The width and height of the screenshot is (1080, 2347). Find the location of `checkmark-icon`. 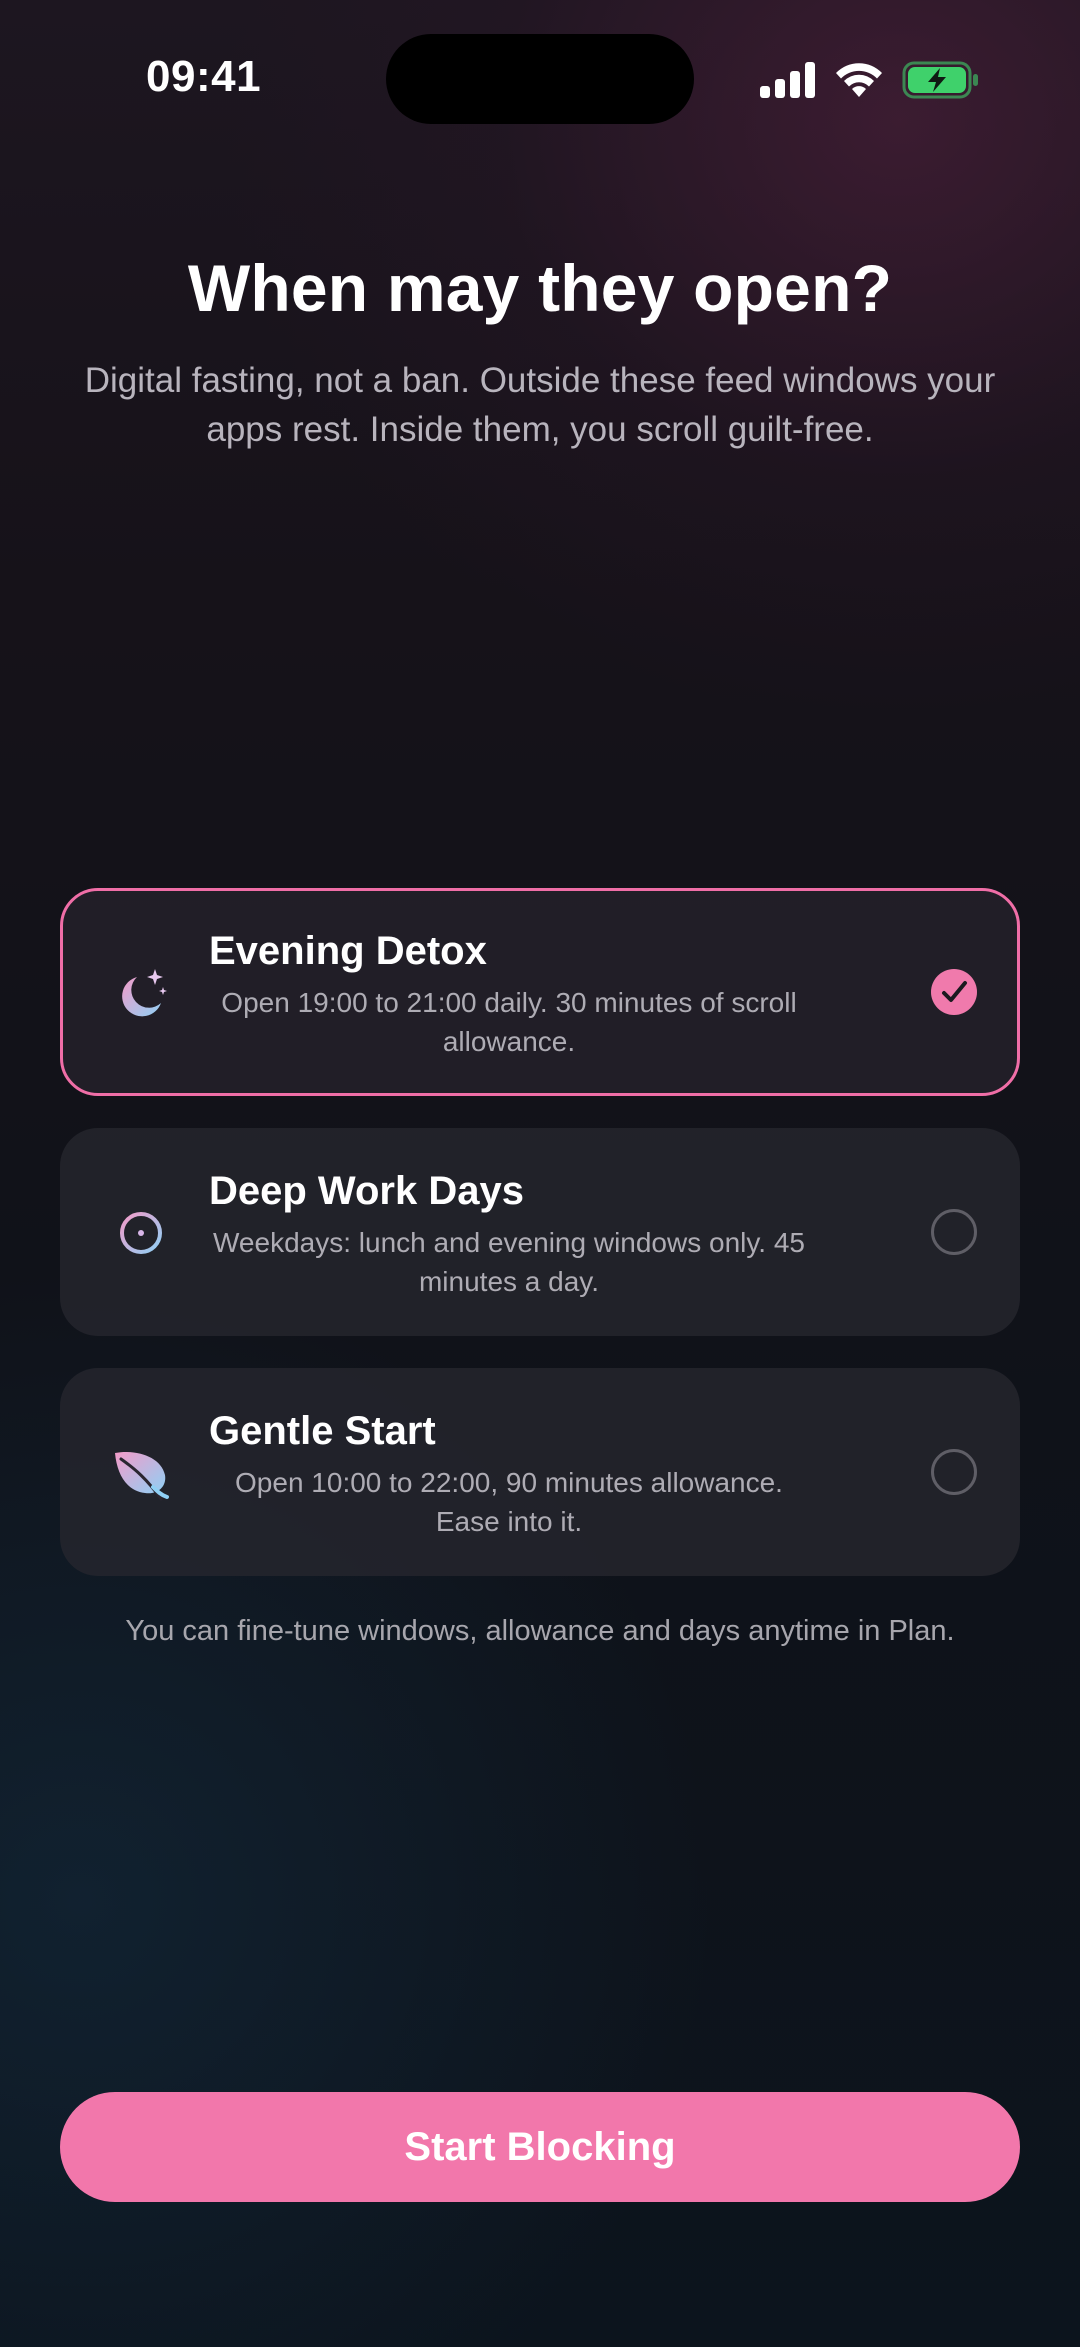

checkmark-icon is located at coordinates (954, 991).